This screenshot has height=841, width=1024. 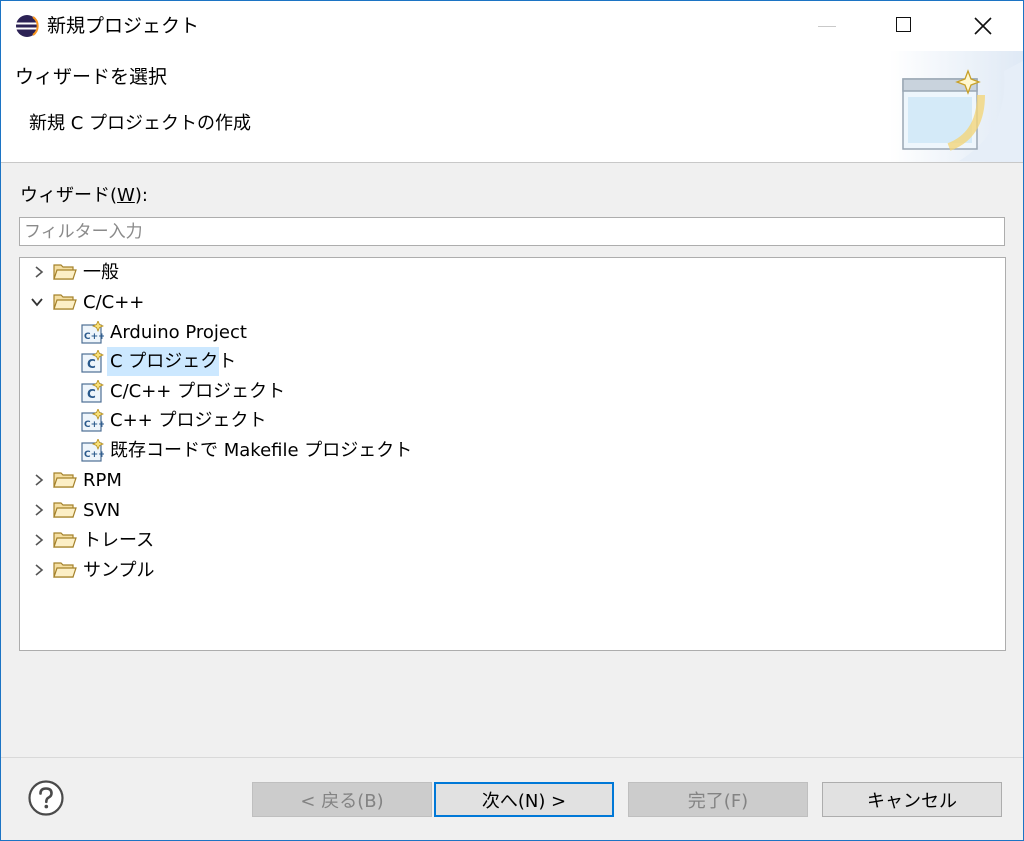 What do you see at coordinates (102, 480) in the screenshot?
I see `tree-item-label: RPM` at bounding box center [102, 480].